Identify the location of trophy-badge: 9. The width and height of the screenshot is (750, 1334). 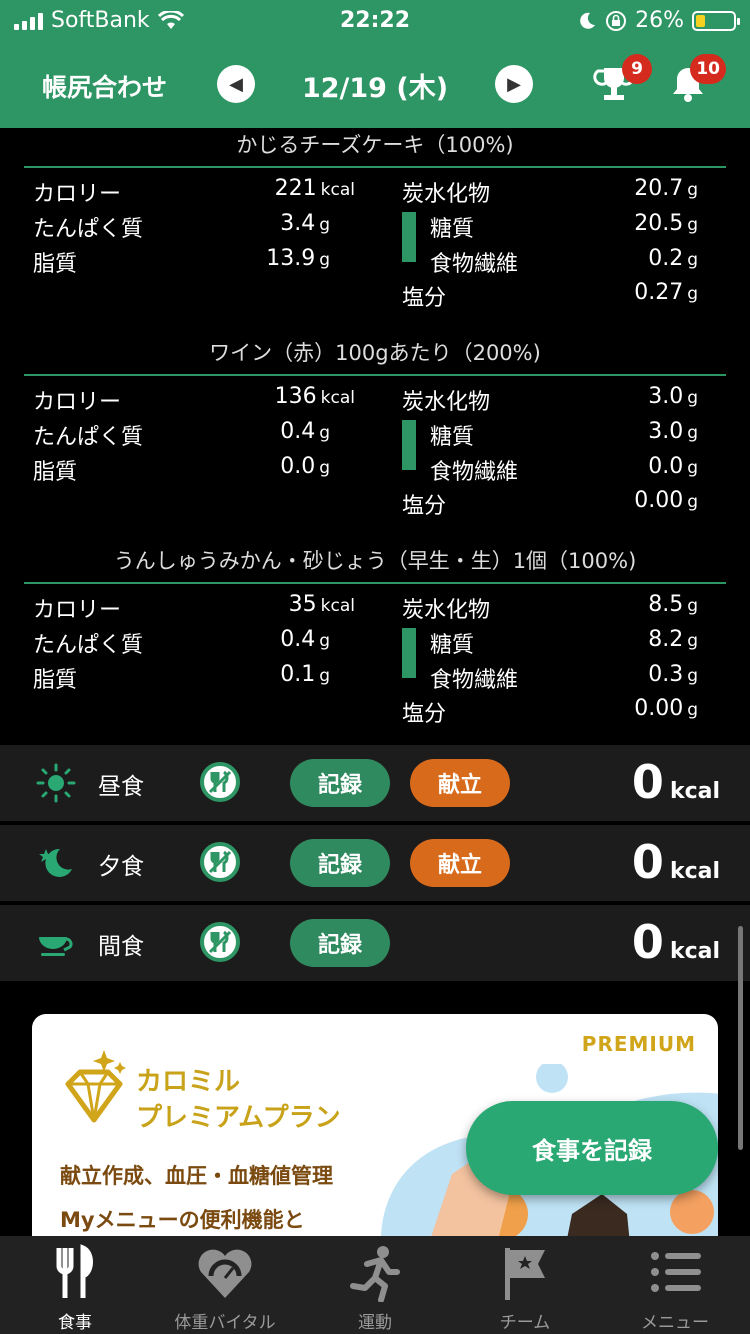
(637, 69).